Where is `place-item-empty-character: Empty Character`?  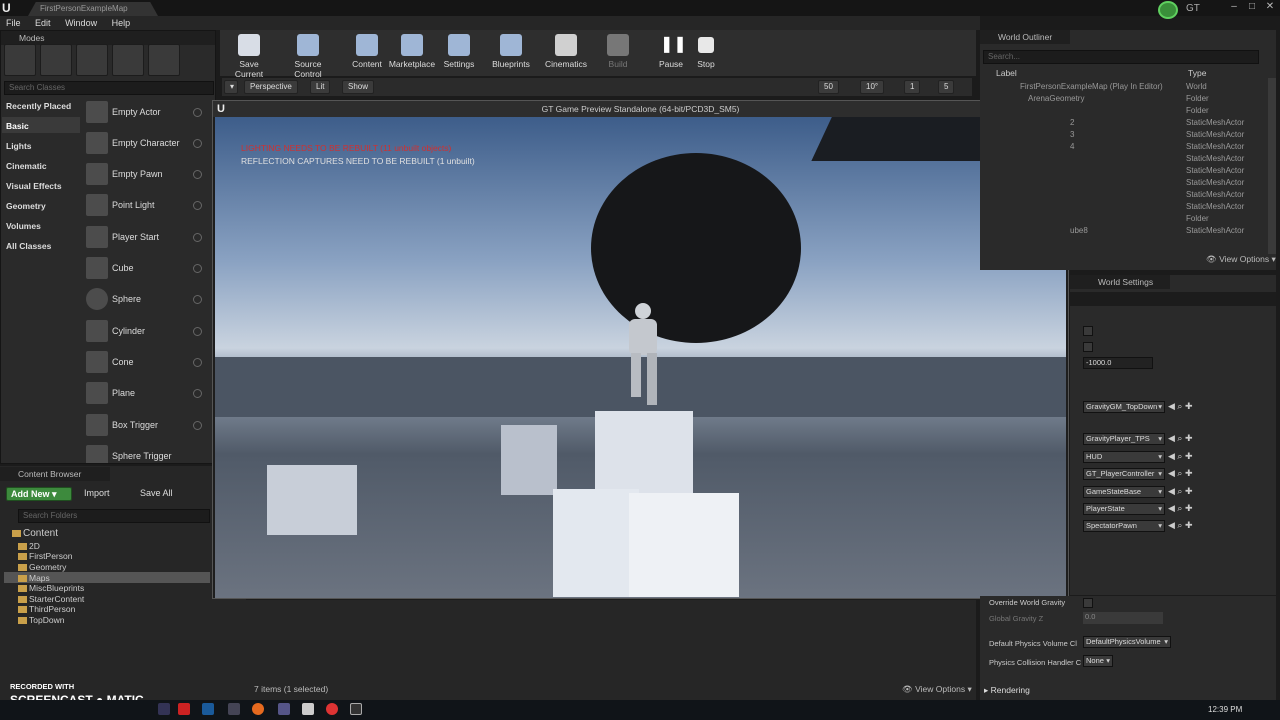 place-item-empty-character: Empty Character is located at coordinates (144, 144).